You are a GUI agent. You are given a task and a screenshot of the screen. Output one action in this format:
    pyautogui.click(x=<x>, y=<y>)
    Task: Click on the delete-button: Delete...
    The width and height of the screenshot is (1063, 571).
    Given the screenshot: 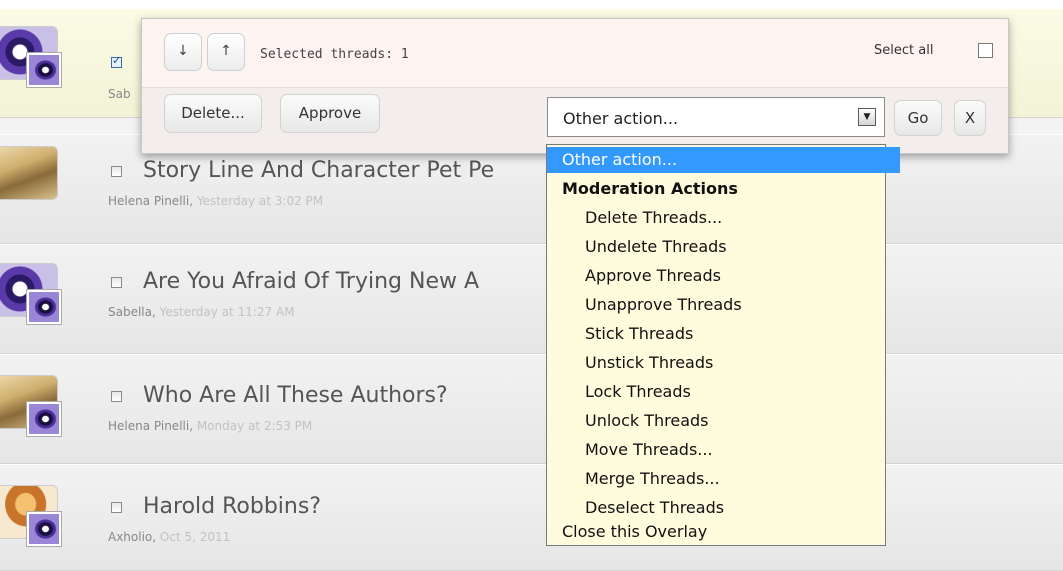 What is the action you would take?
    pyautogui.click(x=213, y=113)
    